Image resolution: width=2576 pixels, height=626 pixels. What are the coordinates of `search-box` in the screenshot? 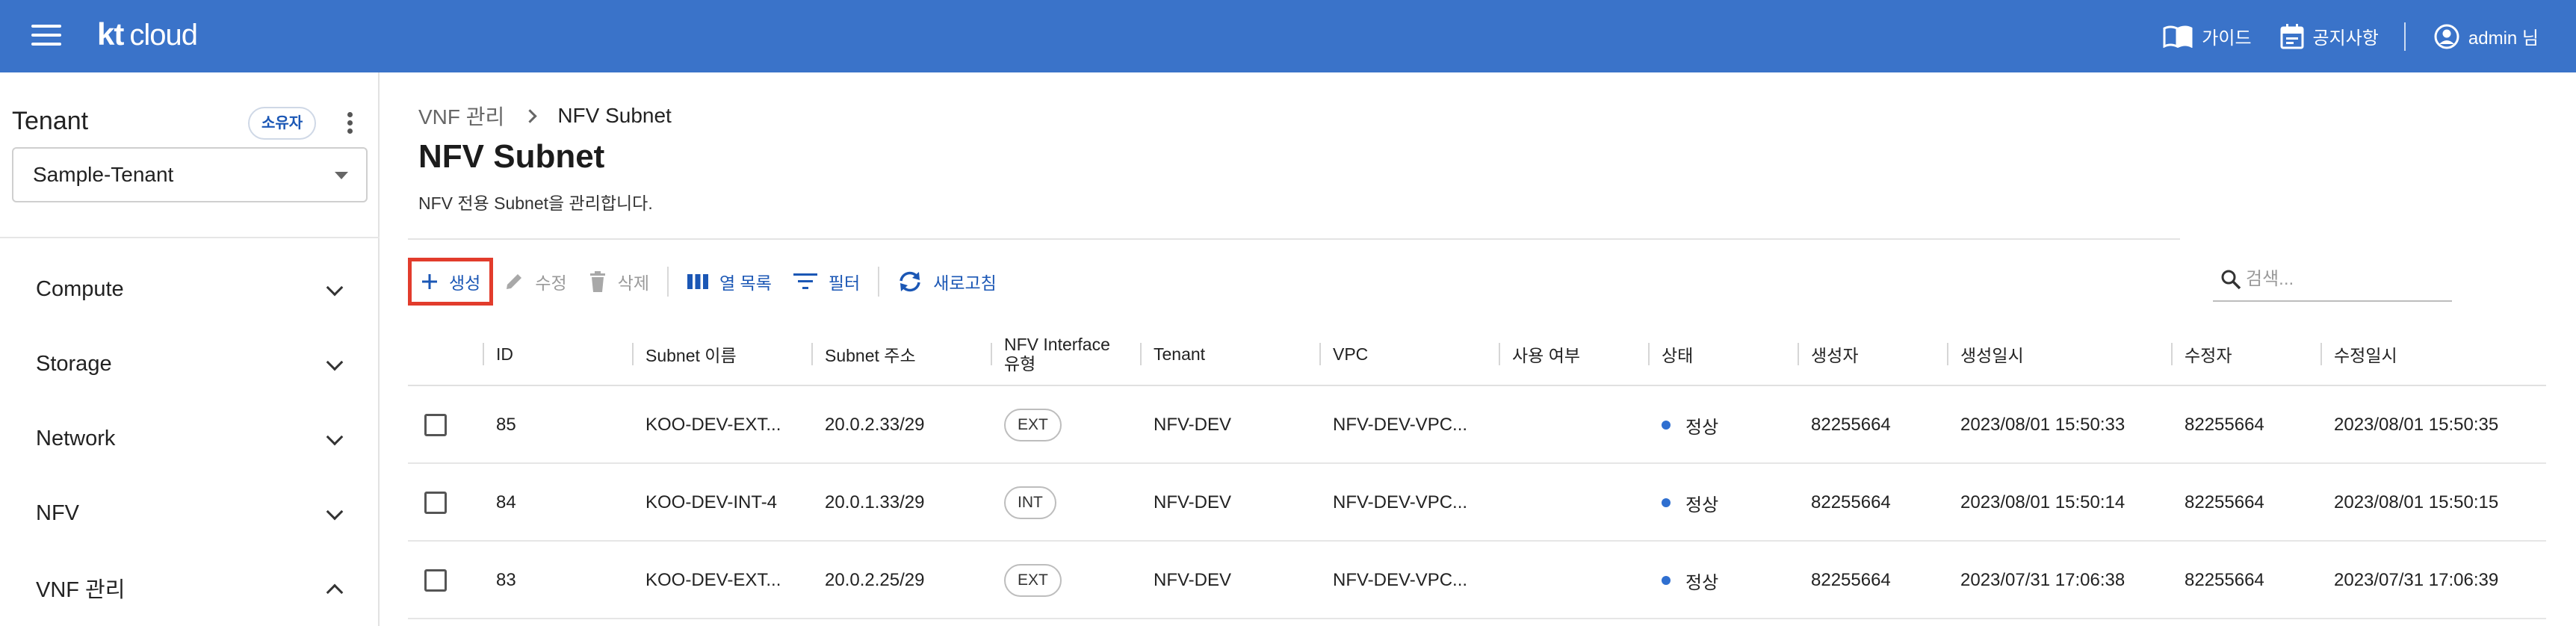 It's located at (2332, 279).